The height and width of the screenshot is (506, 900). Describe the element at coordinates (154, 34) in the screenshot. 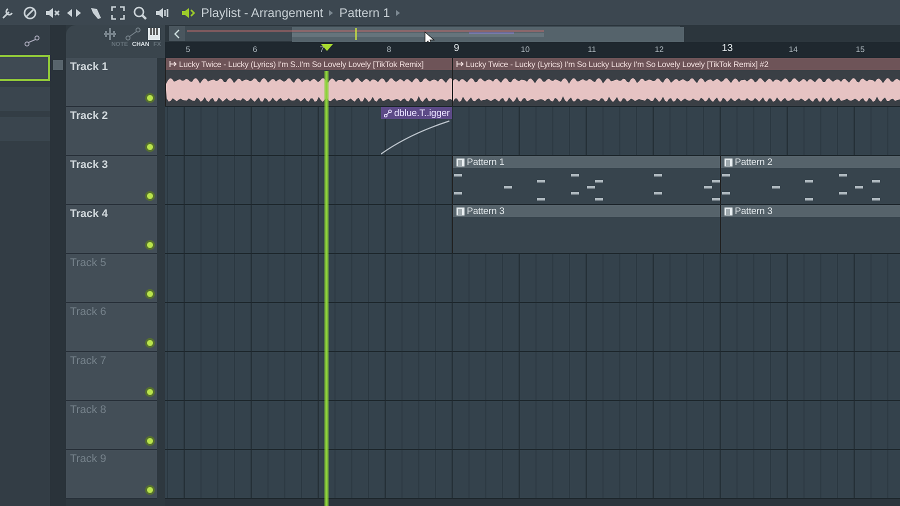

I see `piano-icon` at that location.